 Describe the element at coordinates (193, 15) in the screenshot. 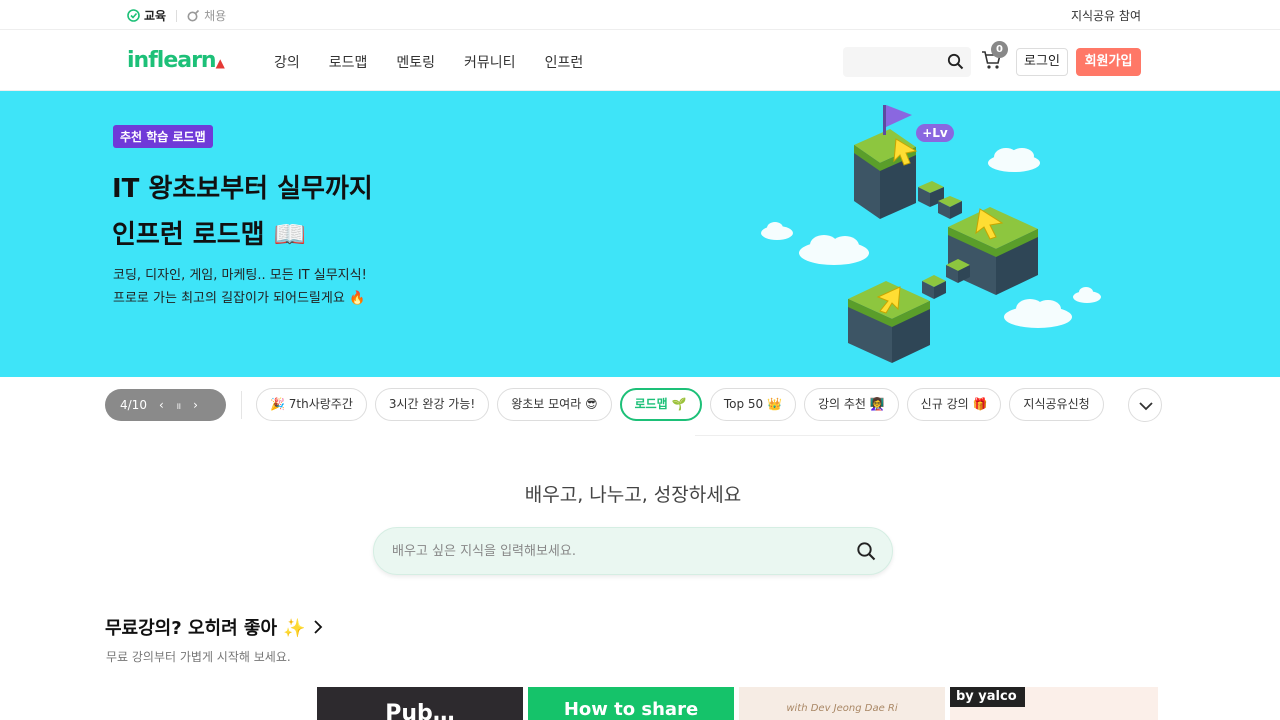

I see `jobs-icon` at that location.